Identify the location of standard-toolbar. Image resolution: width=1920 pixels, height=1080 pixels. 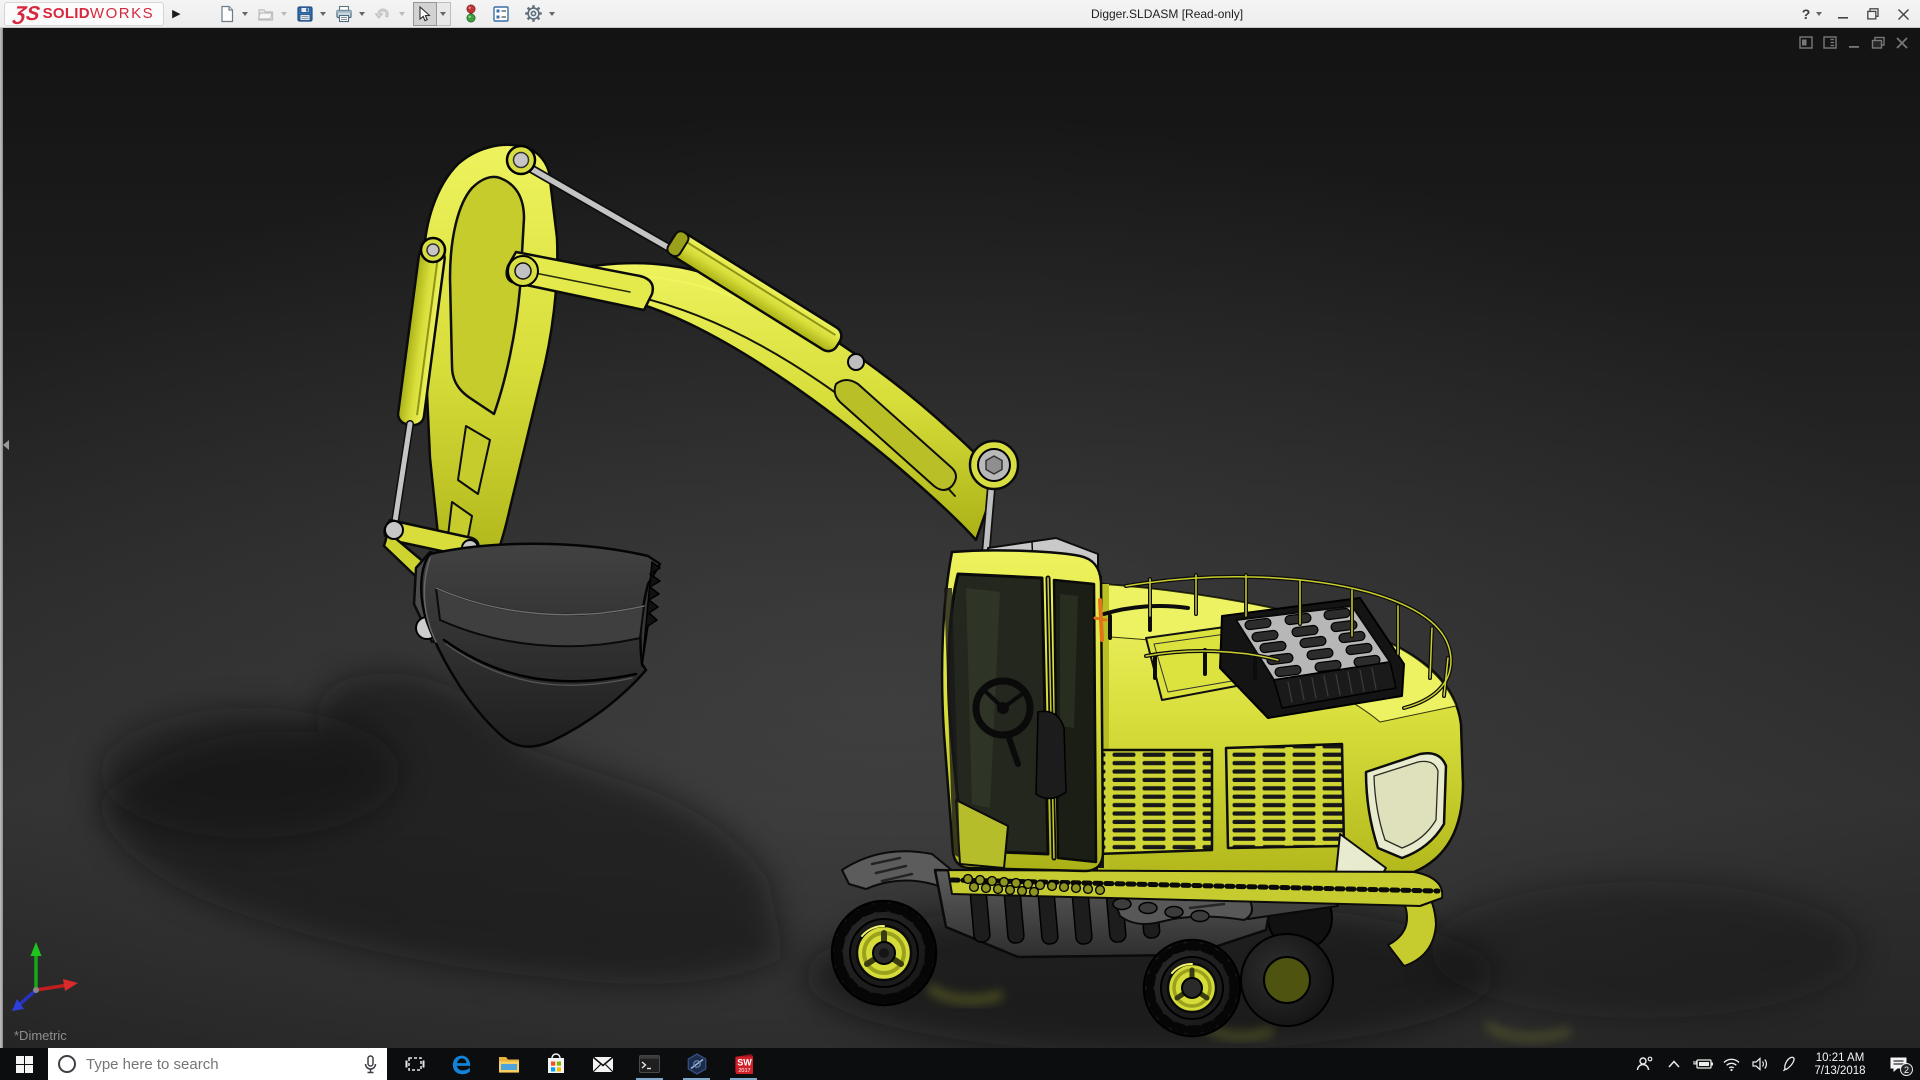
(388, 13).